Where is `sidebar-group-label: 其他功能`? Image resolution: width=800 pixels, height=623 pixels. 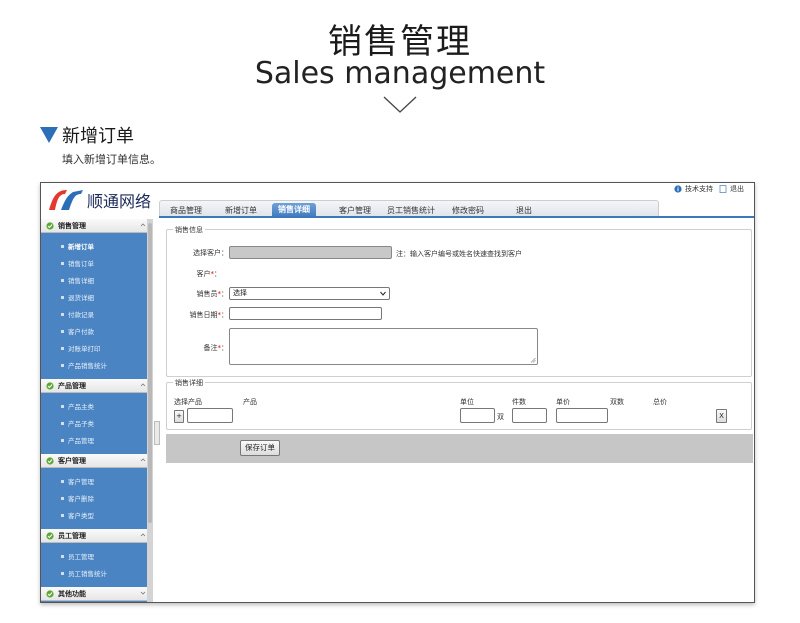
sidebar-group-label: 其他功能 is located at coordinates (72, 593).